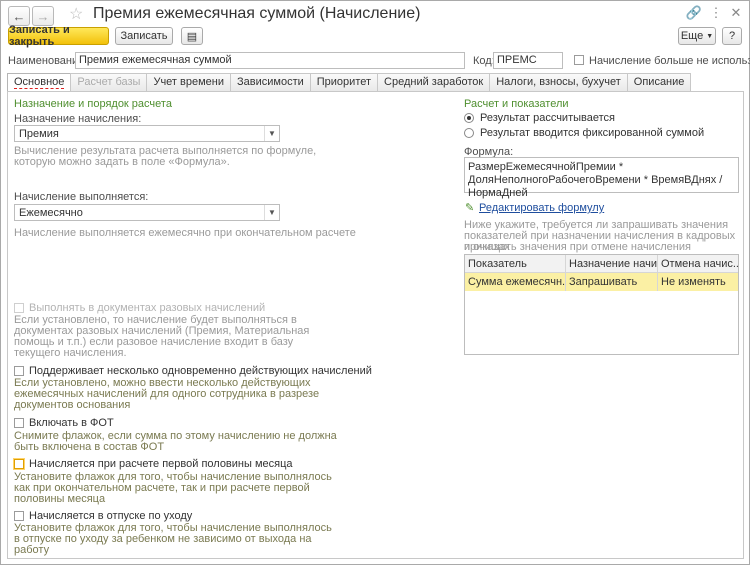 This screenshot has width=750, height=565. What do you see at coordinates (144, 36) in the screenshot?
I see `save-button: Записать` at bounding box center [144, 36].